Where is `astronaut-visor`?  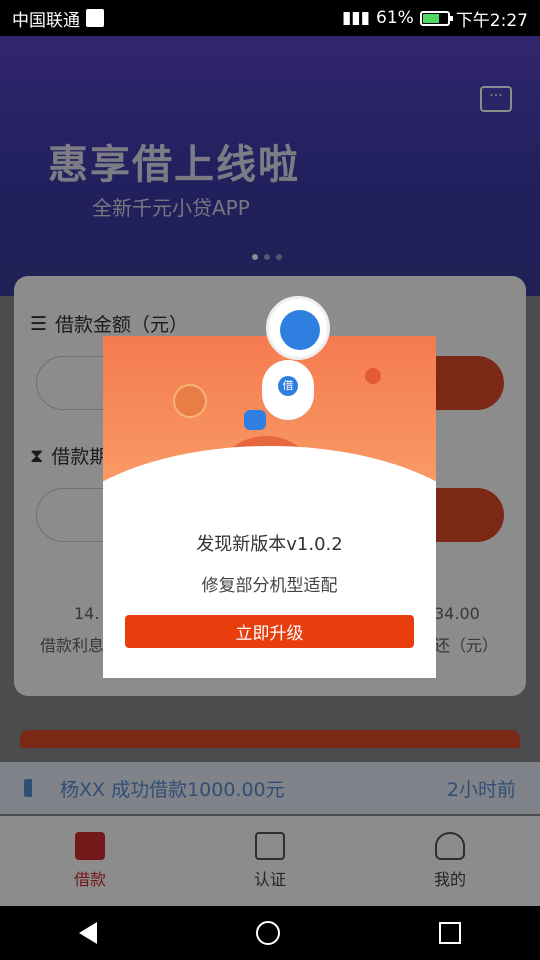 astronaut-visor is located at coordinates (300, 330).